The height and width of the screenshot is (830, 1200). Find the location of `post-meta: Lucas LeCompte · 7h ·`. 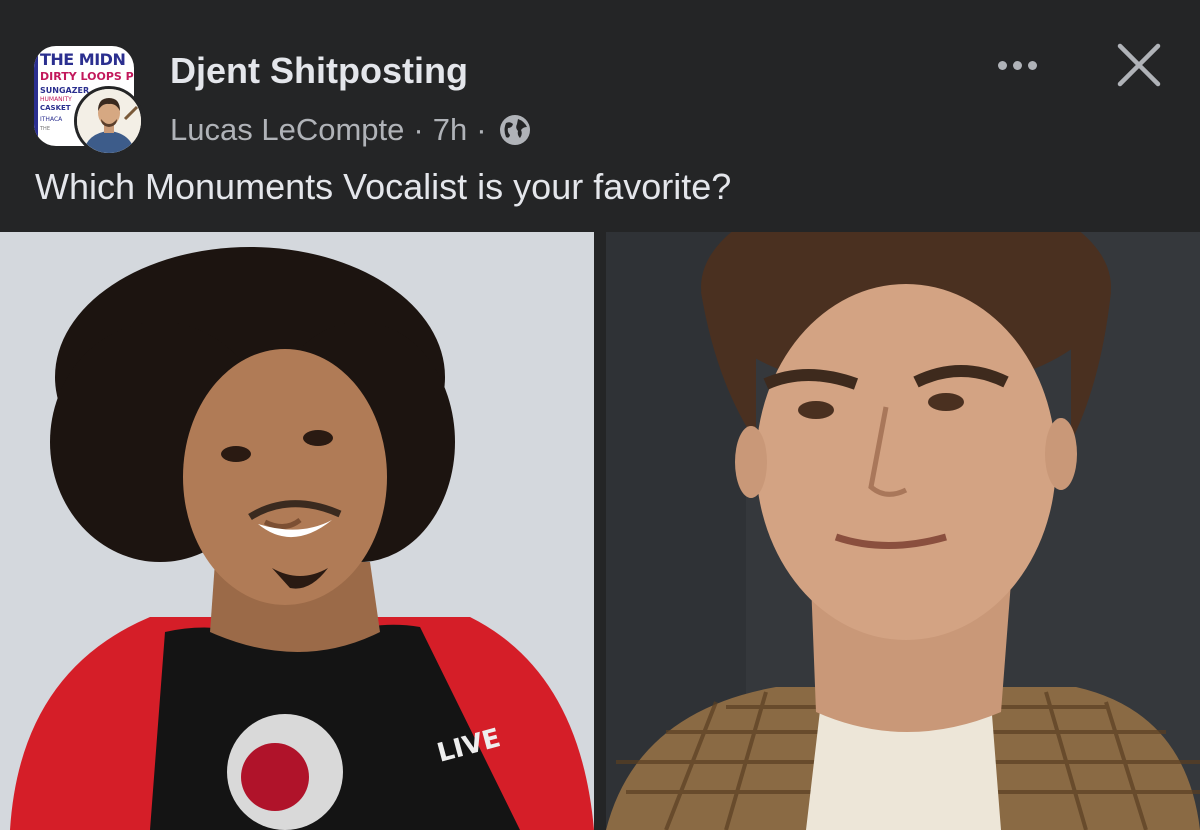

post-meta: Lucas LeCompte · 7h · is located at coordinates (351, 130).